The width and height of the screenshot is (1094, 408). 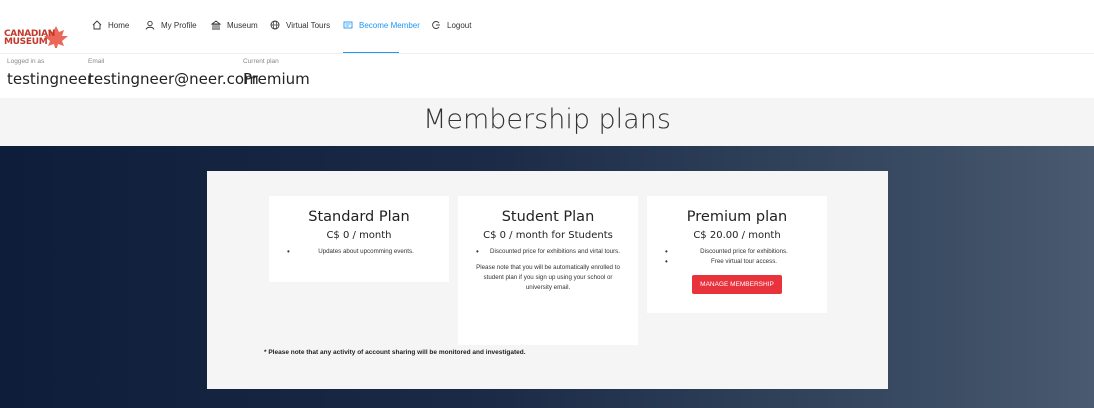 I want to click on plan-price: C$ 0 / month for Students, so click(x=548, y=235).